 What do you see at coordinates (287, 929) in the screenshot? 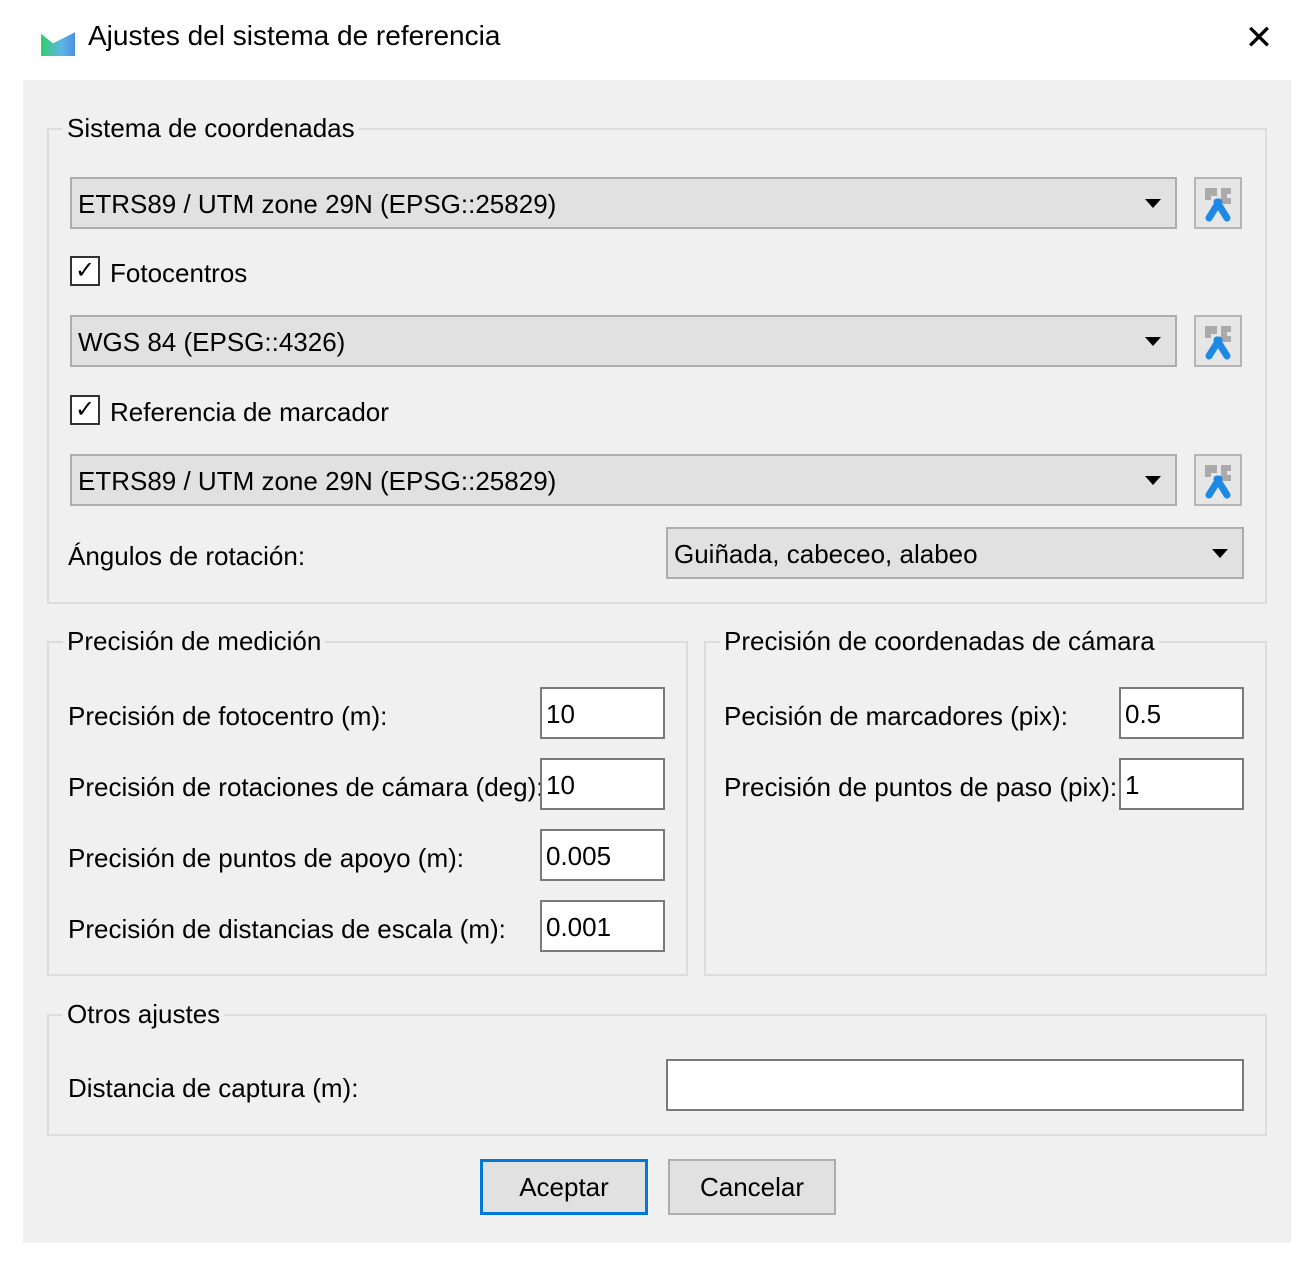
I see `field-label: Precisión de distancias de escala (m):` at bounding box center [287, 929].